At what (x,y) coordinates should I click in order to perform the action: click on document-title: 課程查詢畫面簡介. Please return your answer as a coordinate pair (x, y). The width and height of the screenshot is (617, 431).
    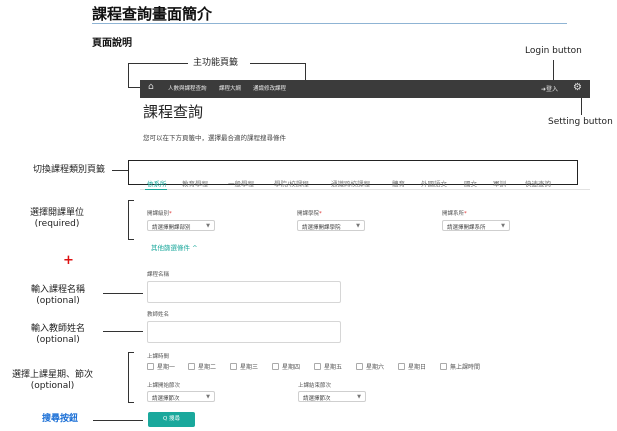
    Looking at the image, I should click on (152, 14).